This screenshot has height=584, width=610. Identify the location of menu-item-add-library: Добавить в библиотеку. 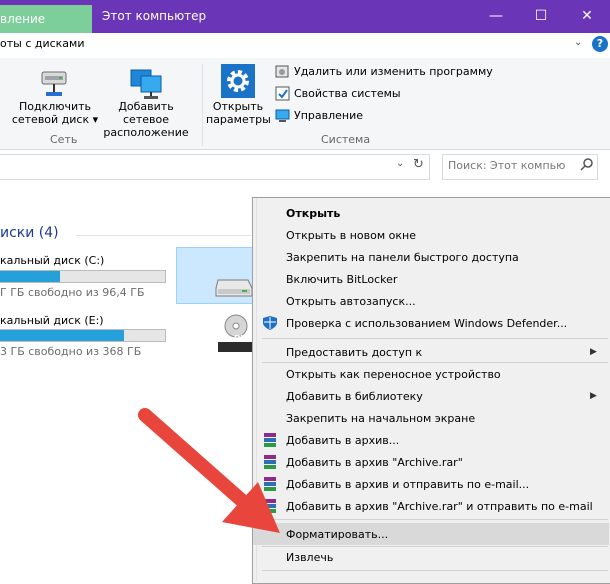
(354, 396).